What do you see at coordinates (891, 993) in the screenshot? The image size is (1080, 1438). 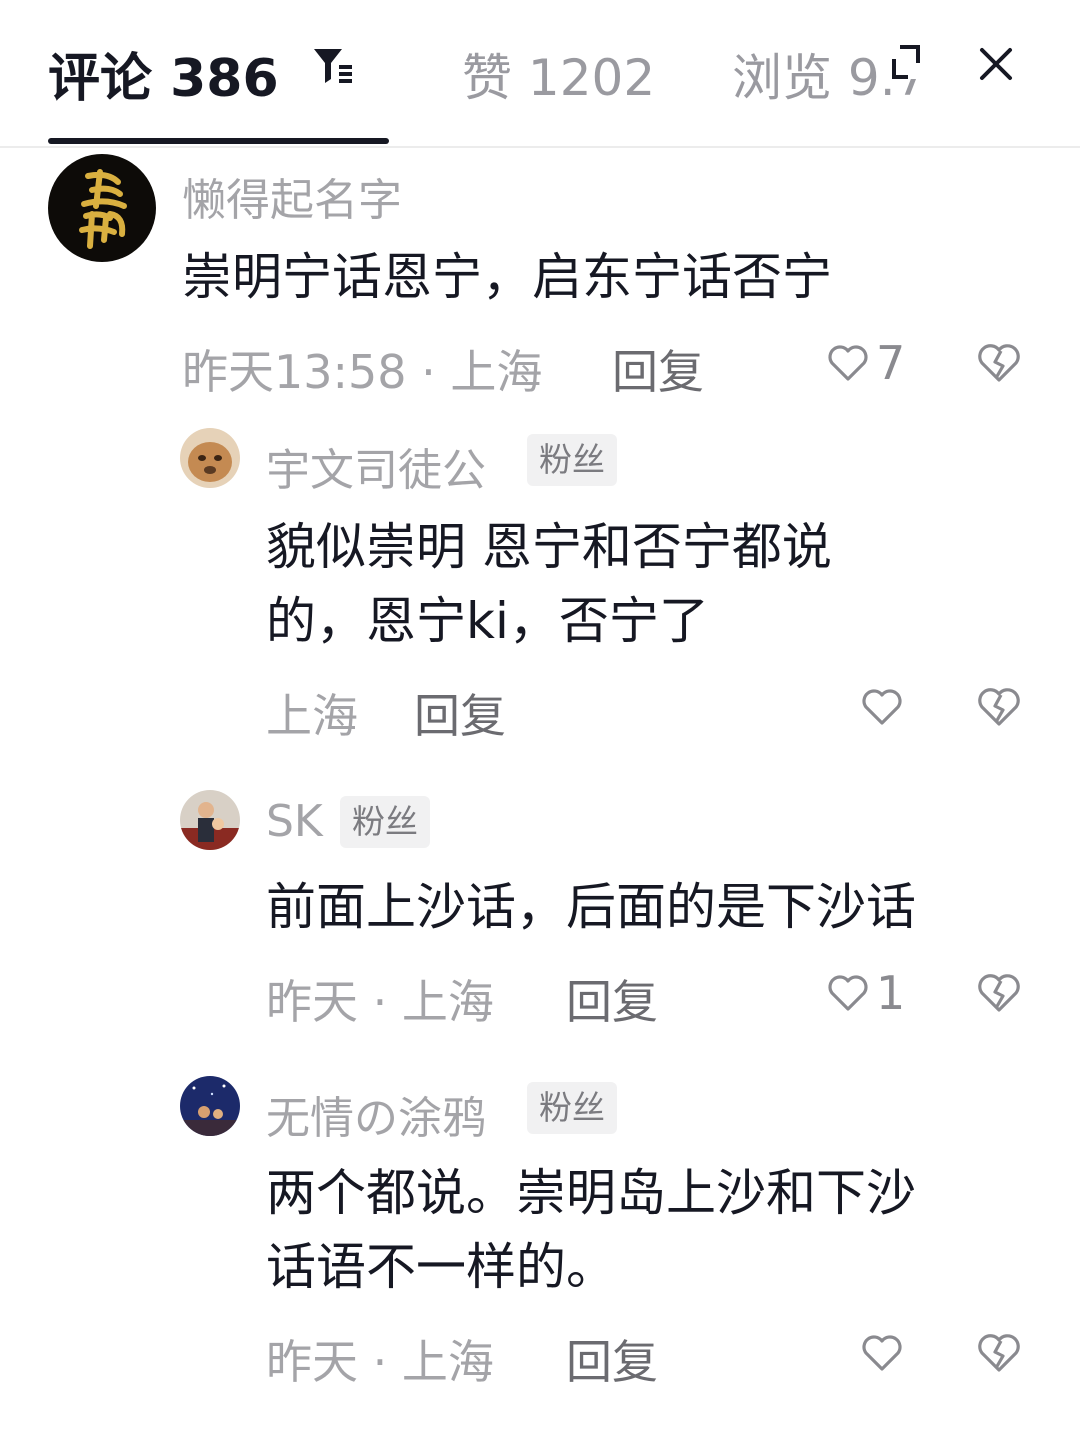 I see `like-count: 1` at bounding box center [891, 993].